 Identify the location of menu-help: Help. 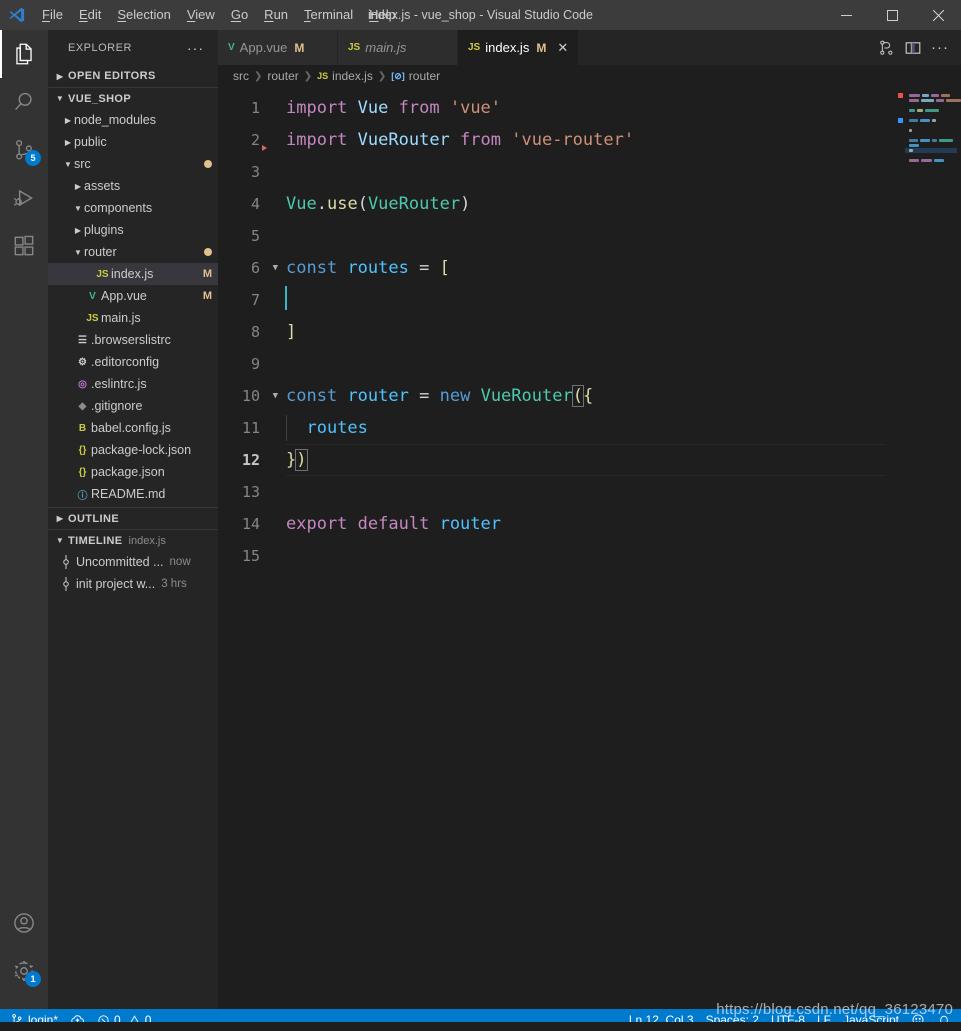
(382, 15).